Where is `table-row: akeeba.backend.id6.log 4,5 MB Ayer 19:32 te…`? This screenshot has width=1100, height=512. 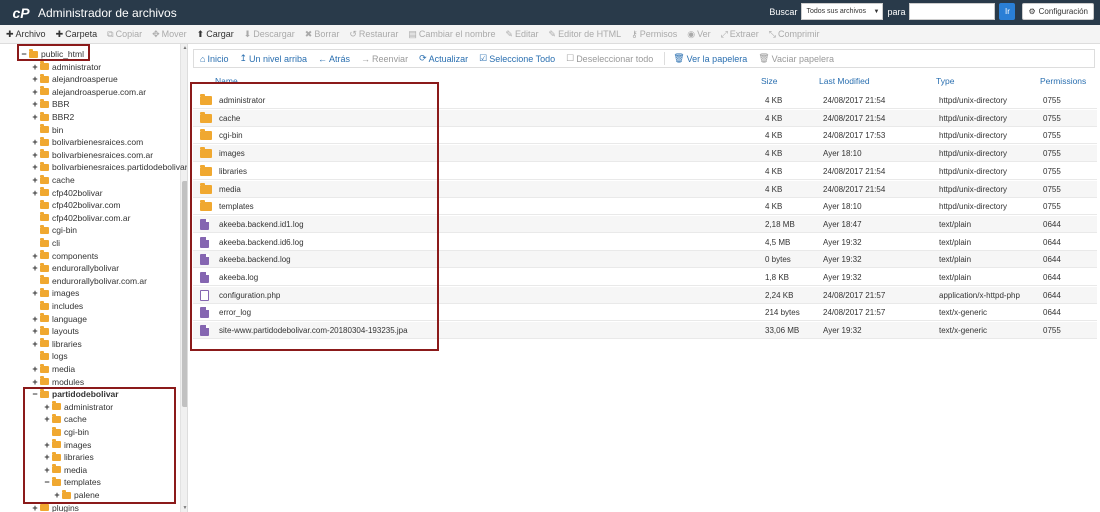
table-row: akeeba.backend.id6.log 4,5 MB Ayer 19:32 te… is located at coordinates (645, 242).